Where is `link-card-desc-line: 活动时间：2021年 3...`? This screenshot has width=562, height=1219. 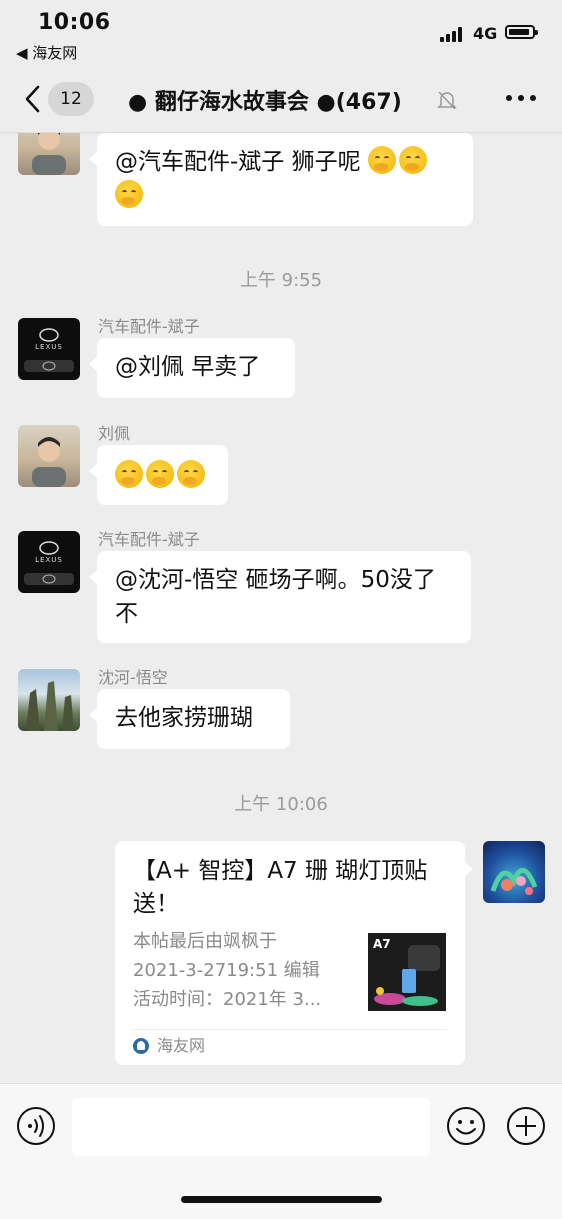 link-card-desc-line: 活动时间：2021年 3... is located at coordinates (227, 999).